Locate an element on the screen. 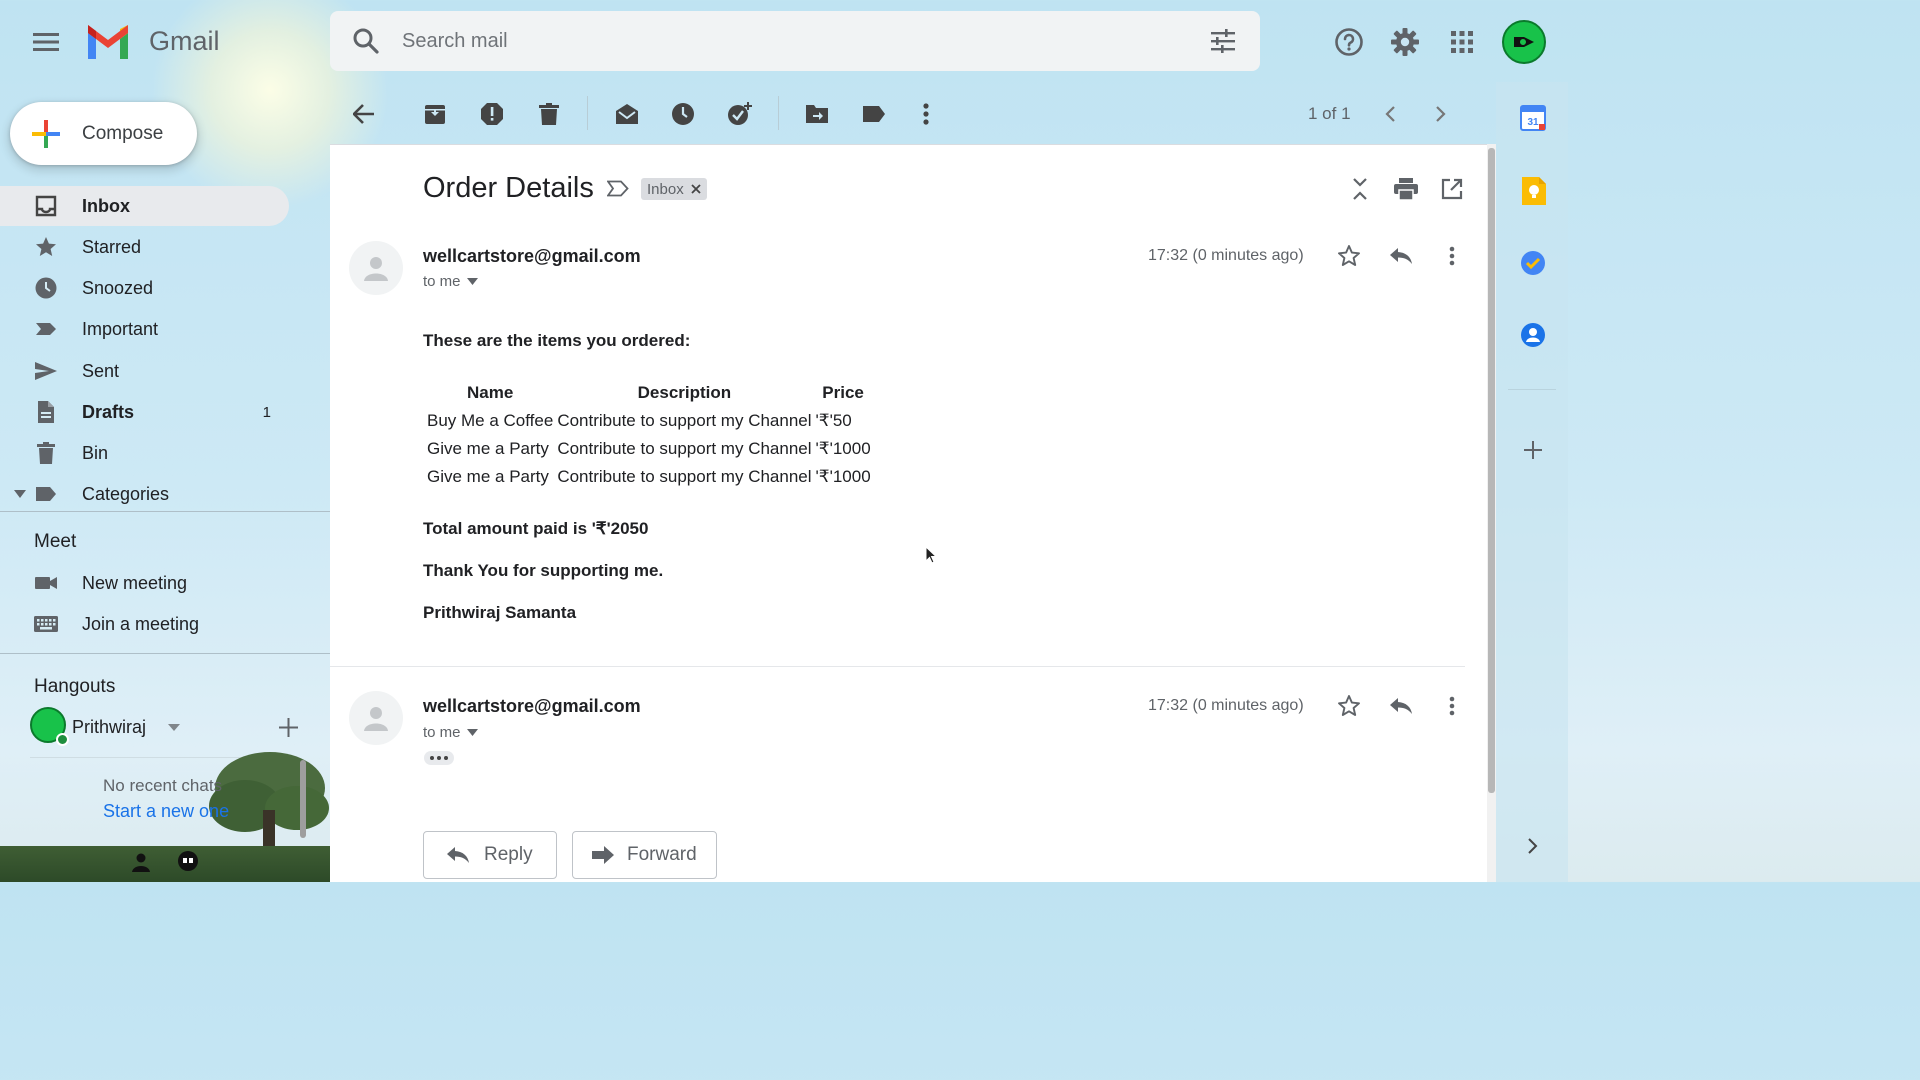 This screenshot has width=1920, height=1080. table-cell: '₹'50 is located at coordinates (833, 420).